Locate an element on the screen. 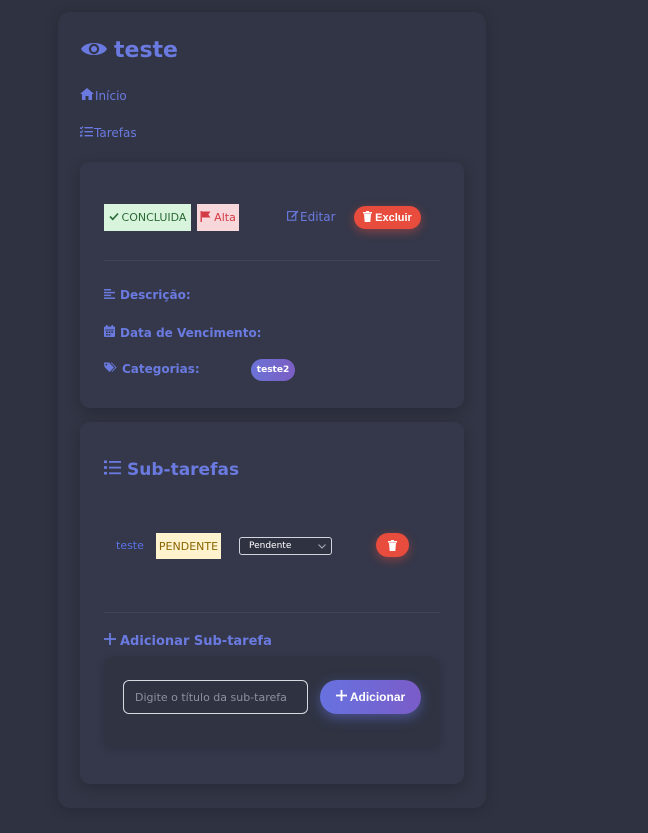  description-field: Descrição: is located at coordinates (147, 295).